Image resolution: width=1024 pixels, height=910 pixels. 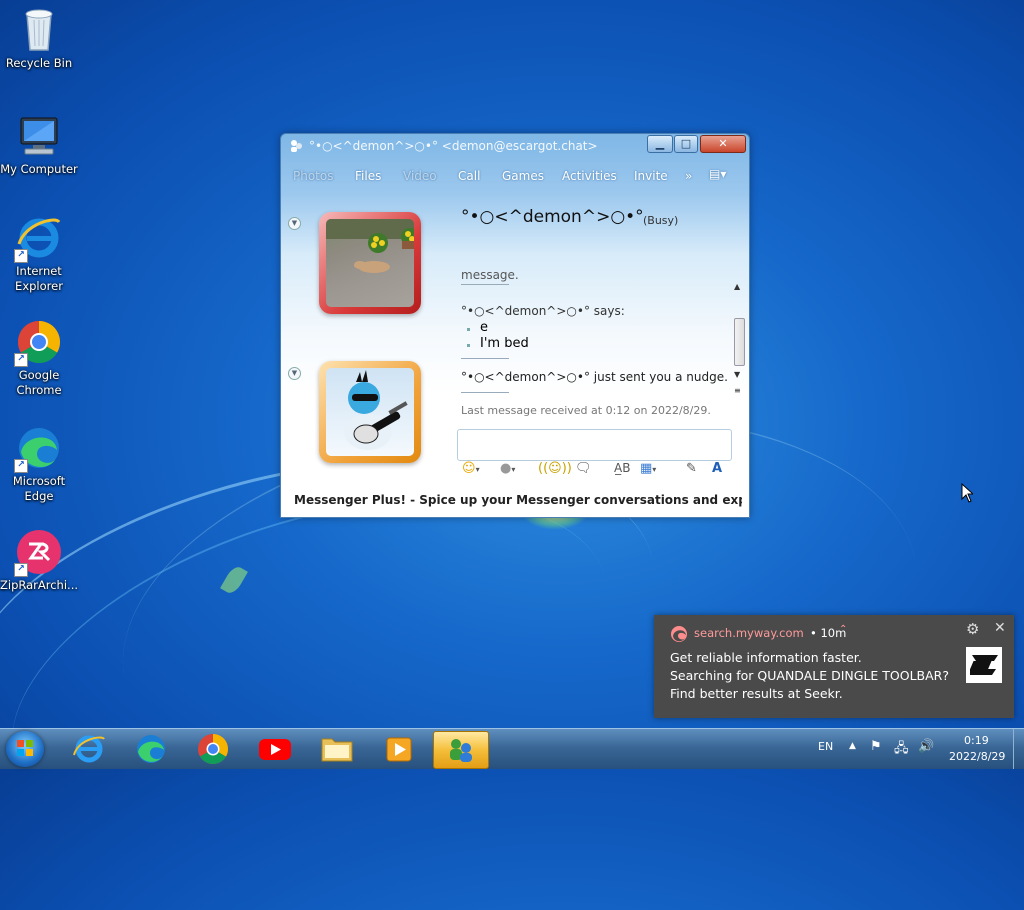 What do you see at coordinates (737, 374) in the screenshot?
I see `scroll-down-icon: ▼` at bounding box center [737, 374].